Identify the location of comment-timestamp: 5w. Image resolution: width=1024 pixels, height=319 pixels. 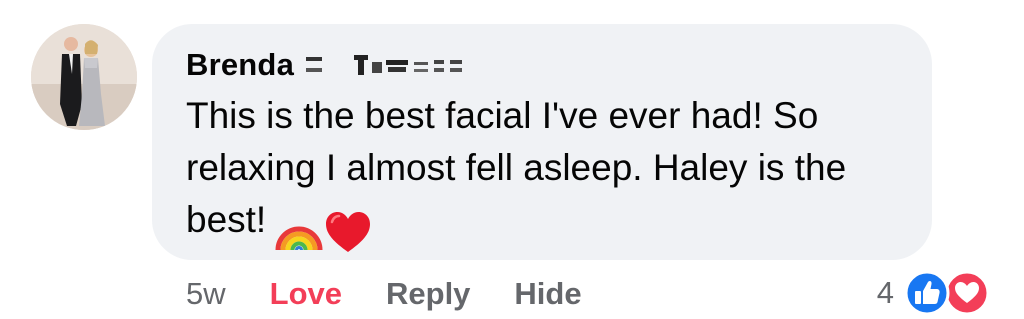
(206, 294).